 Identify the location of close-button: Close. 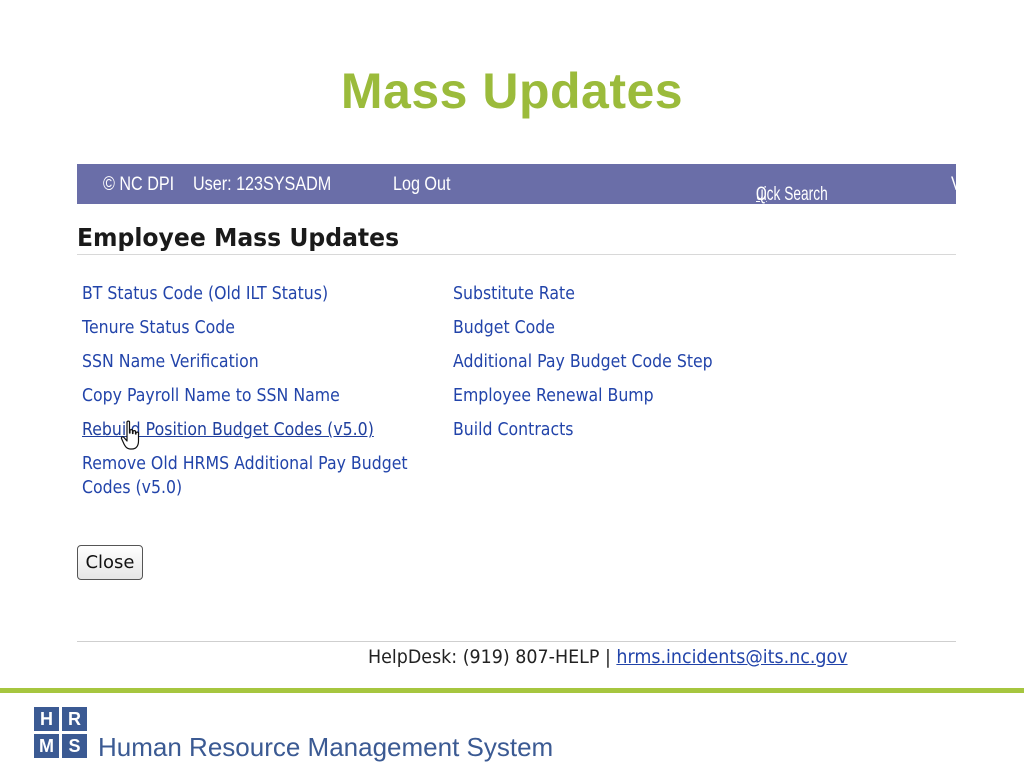
(110, 562).